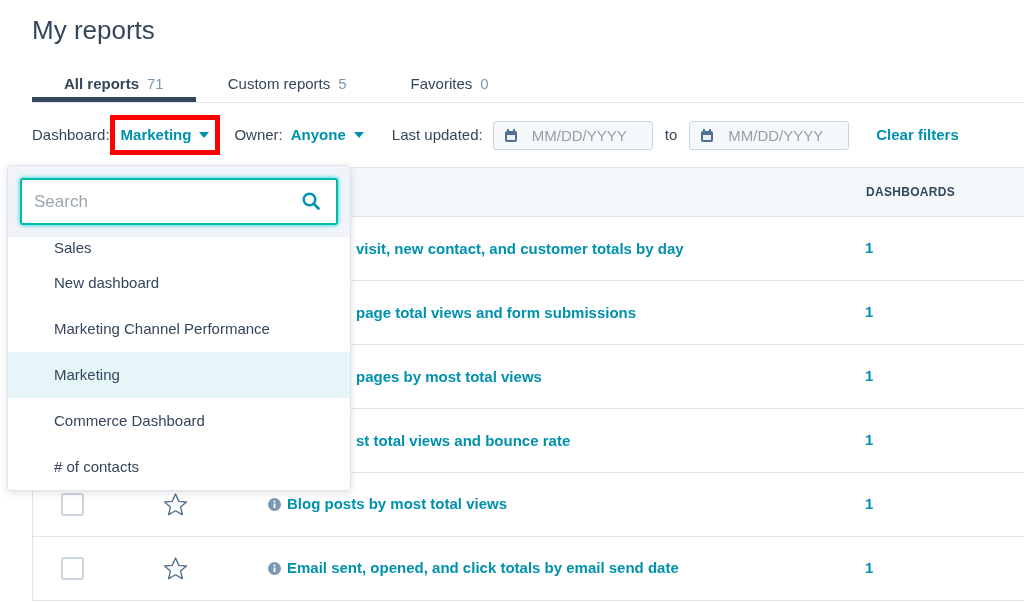 The height and width of the screenshot is (602, 1024). I want to click on dropdown-item: # of contacts, so click(179, 467).